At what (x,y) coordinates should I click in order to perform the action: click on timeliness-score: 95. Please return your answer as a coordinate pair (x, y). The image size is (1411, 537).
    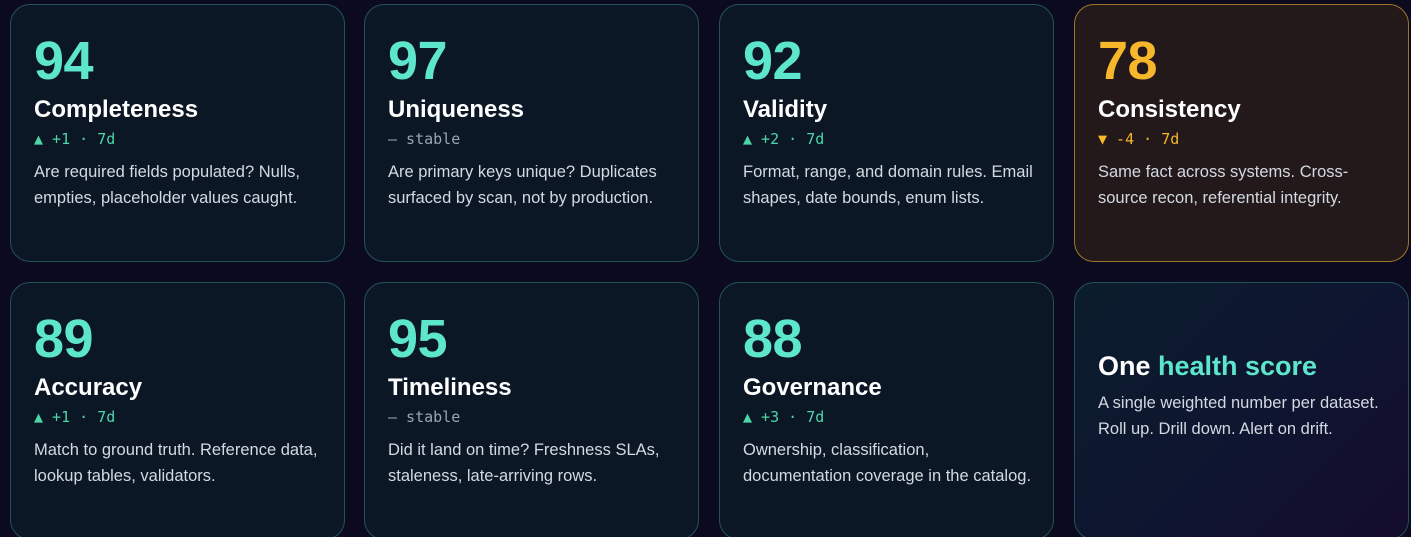
    Looking at the image, I should click on (418, 339).